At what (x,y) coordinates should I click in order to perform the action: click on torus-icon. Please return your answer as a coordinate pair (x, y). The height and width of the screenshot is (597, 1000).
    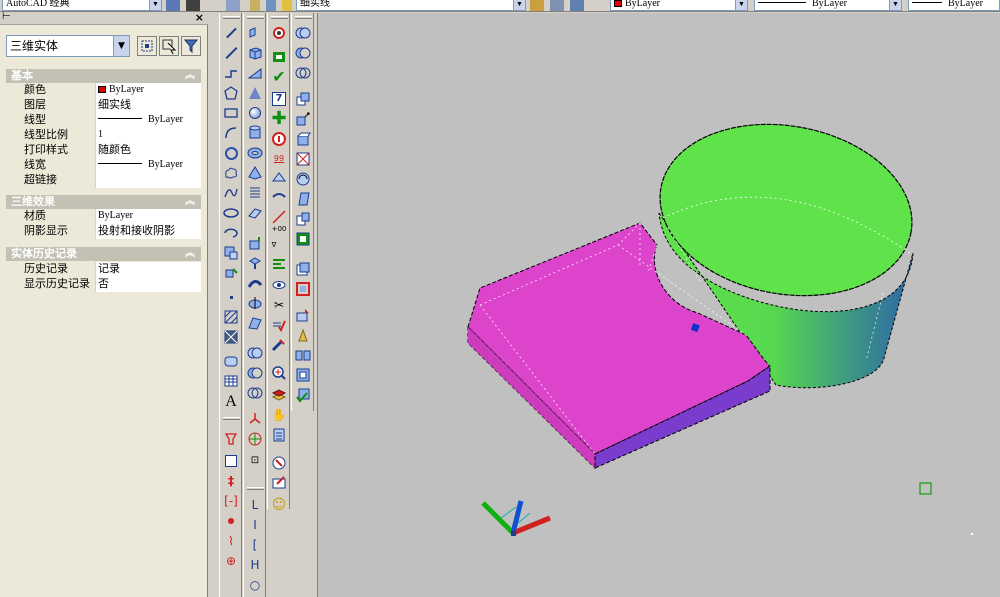
    Looking at the image, I should click on (255, 153).